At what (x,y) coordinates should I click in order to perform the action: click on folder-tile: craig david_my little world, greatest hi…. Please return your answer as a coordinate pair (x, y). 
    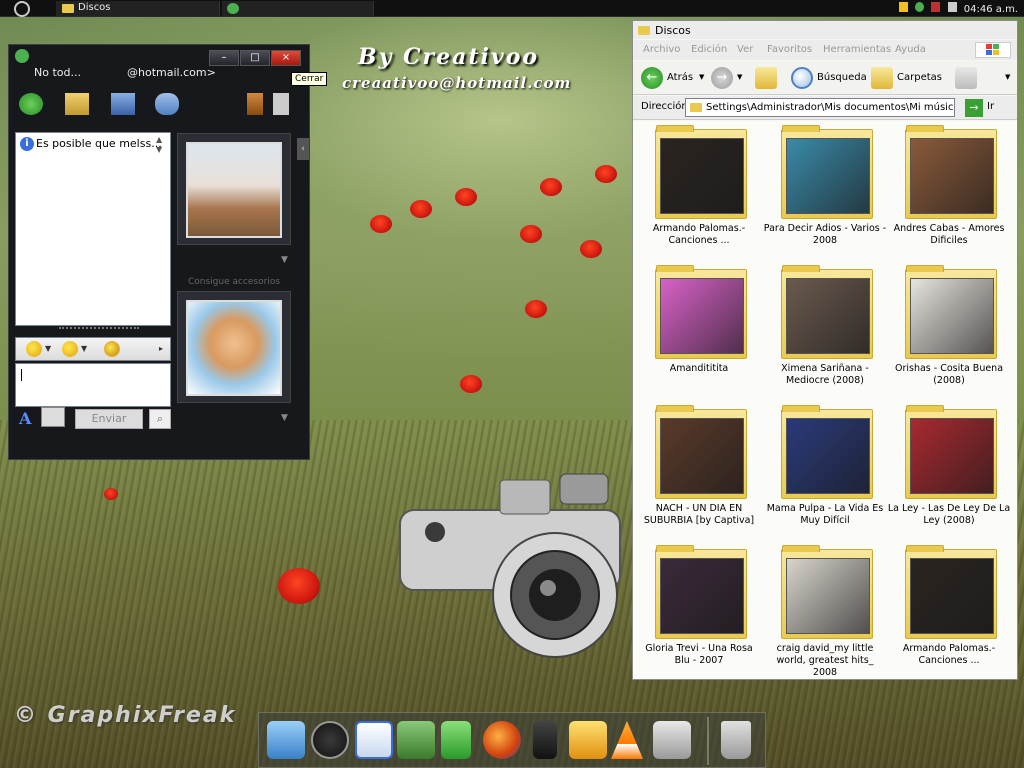
    Looking at the image, I should click on (825, 611).